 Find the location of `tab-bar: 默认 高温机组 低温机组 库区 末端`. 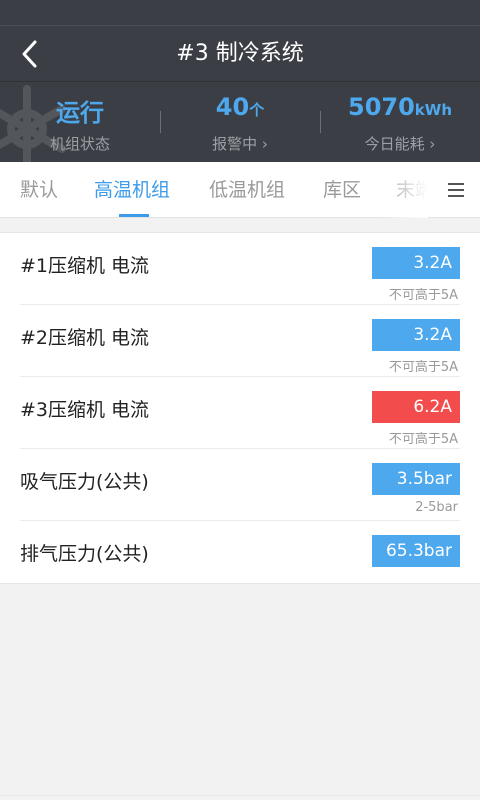

tab-bar: 默认 高温机组 低温机组 库区 末端 is located at coordinates (240, 190).